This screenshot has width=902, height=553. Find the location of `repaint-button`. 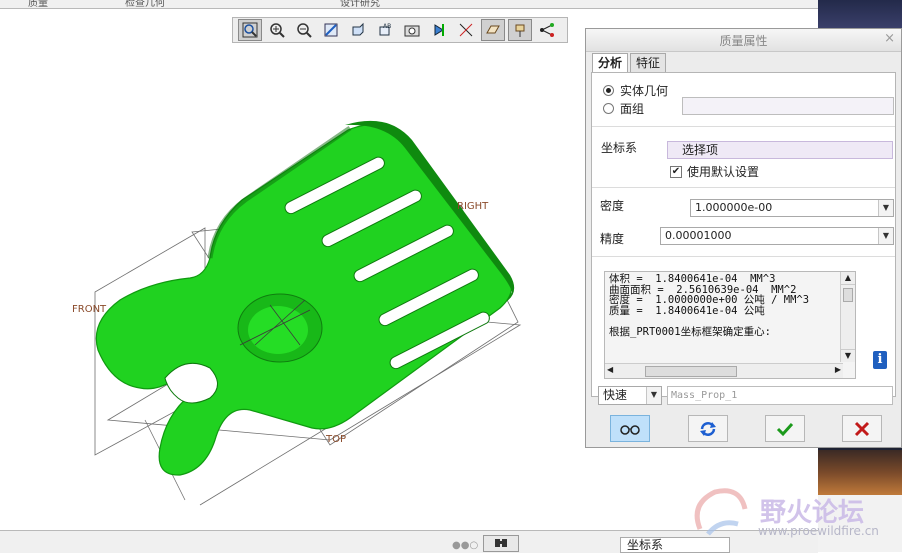

repaint-button is located at coordinates (331, 30).